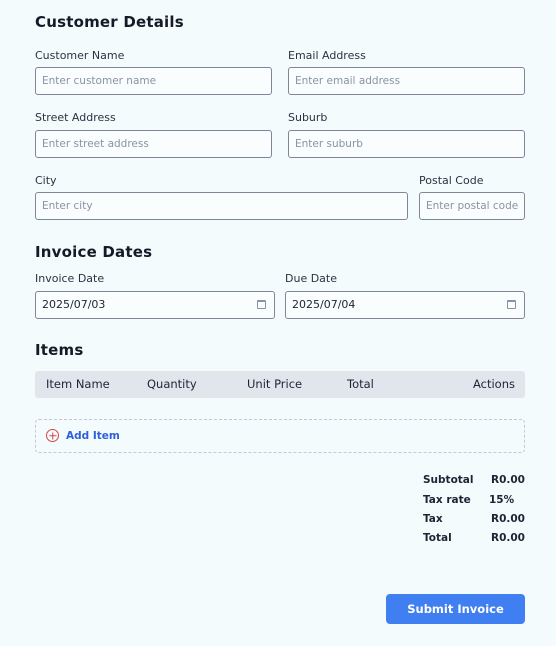 The height and width of the screenshot is (646, 556). Describe the element at coordinates (153, 144) in the screenshot. I see `street-address-input` at that location.